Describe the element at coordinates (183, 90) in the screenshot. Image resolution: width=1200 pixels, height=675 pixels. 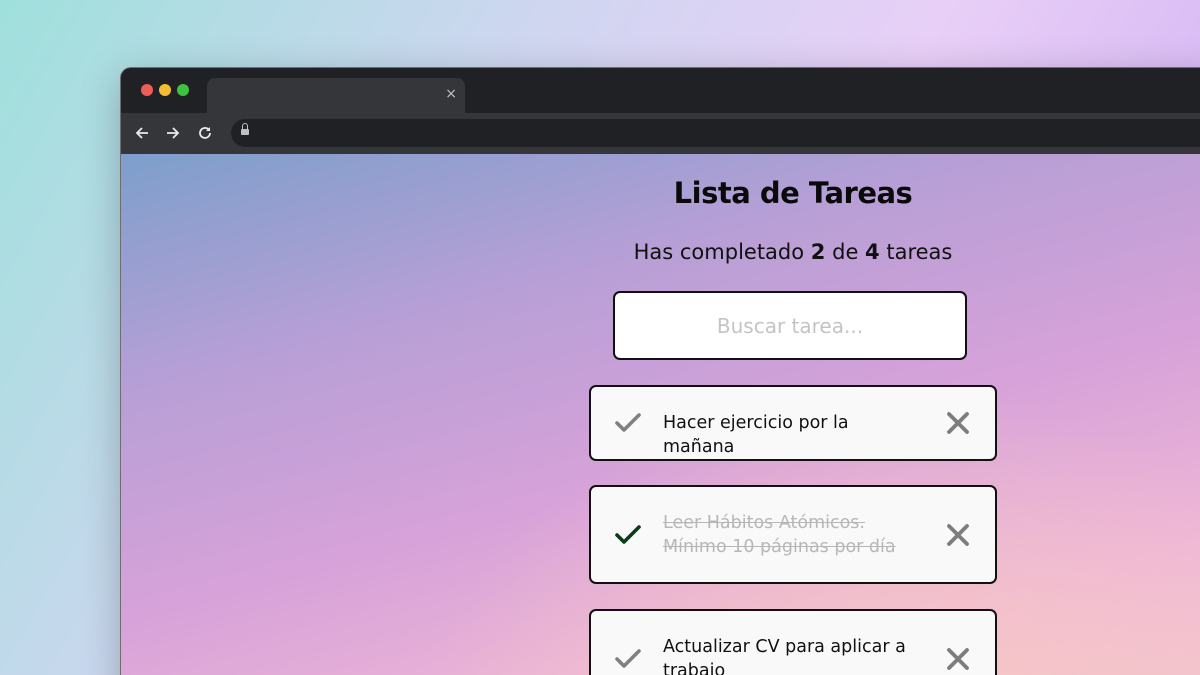
I see `maximize-window-button` at that location.